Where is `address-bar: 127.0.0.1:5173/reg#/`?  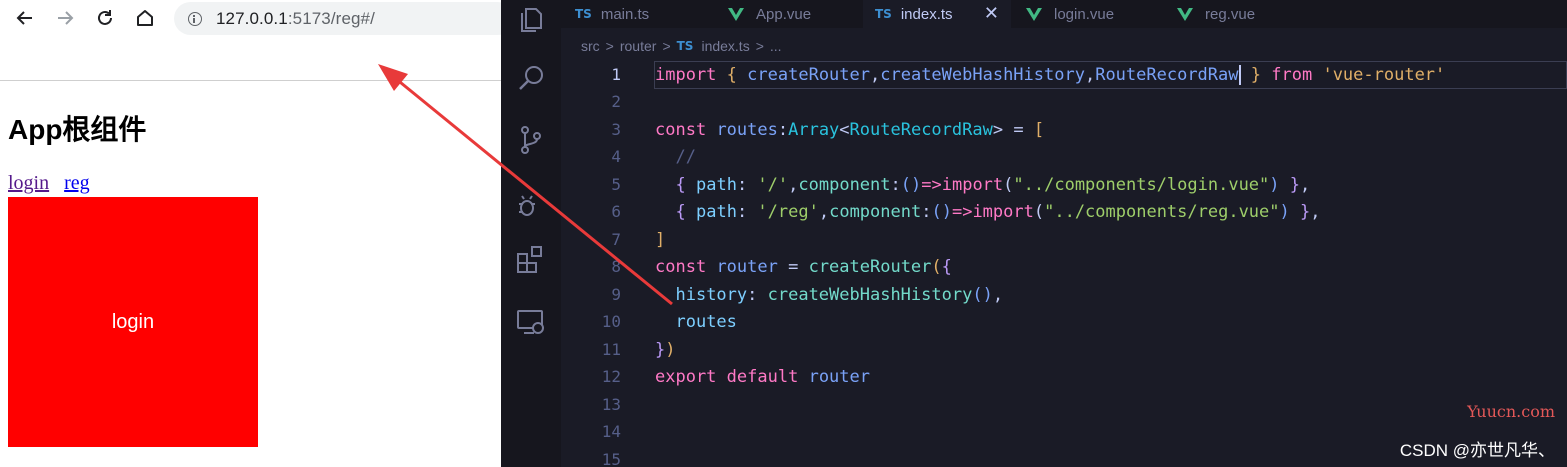
address-bar: 127.0.0.1:5173/reg#/ is located at coordinates (344, 18).